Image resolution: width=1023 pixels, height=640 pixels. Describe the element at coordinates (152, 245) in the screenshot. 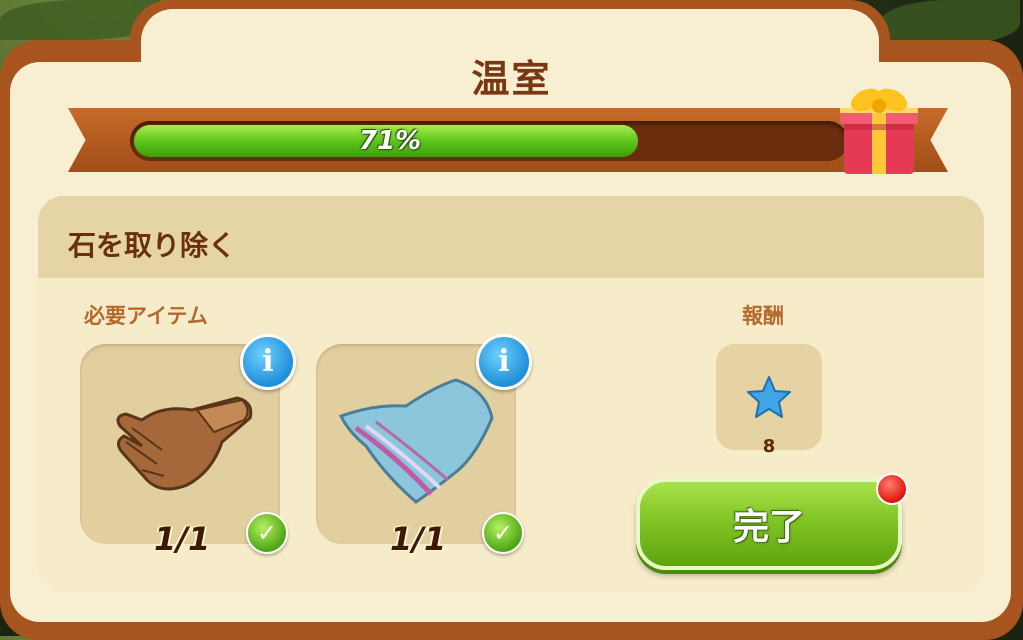

I see `task-name: 石を取り除く` at that location.